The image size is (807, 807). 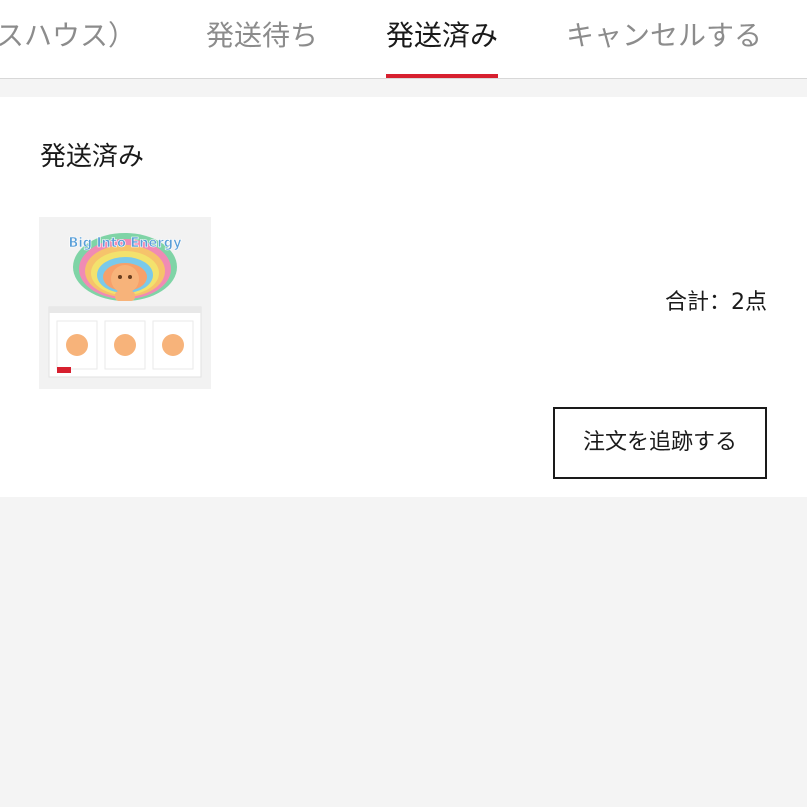 I want to click on tab-warehouse: スハウス）, so click(x=68, y=39).